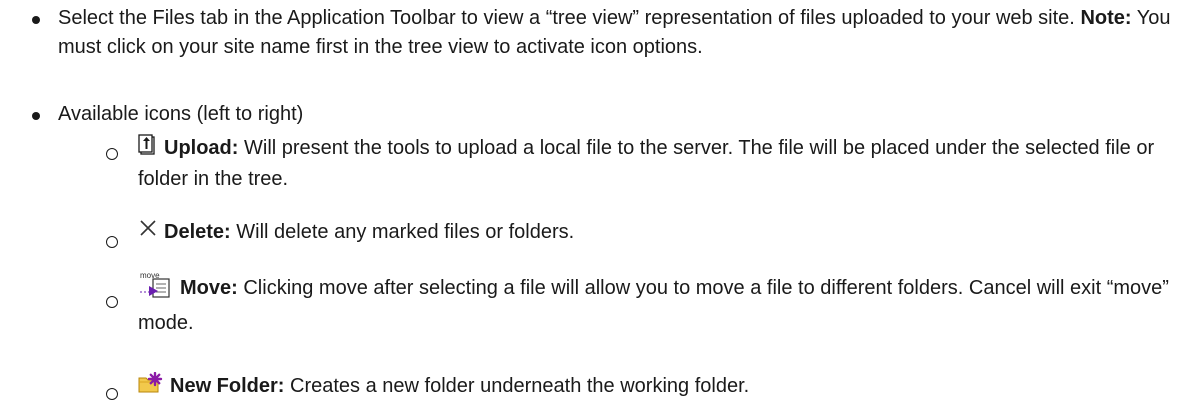 The width and height of the screenshot is (1196, 416). Describe the element at coordinates (405, 232) in the screenshot. I see `delete-description: Will delete any marked files or folders.` at that location.